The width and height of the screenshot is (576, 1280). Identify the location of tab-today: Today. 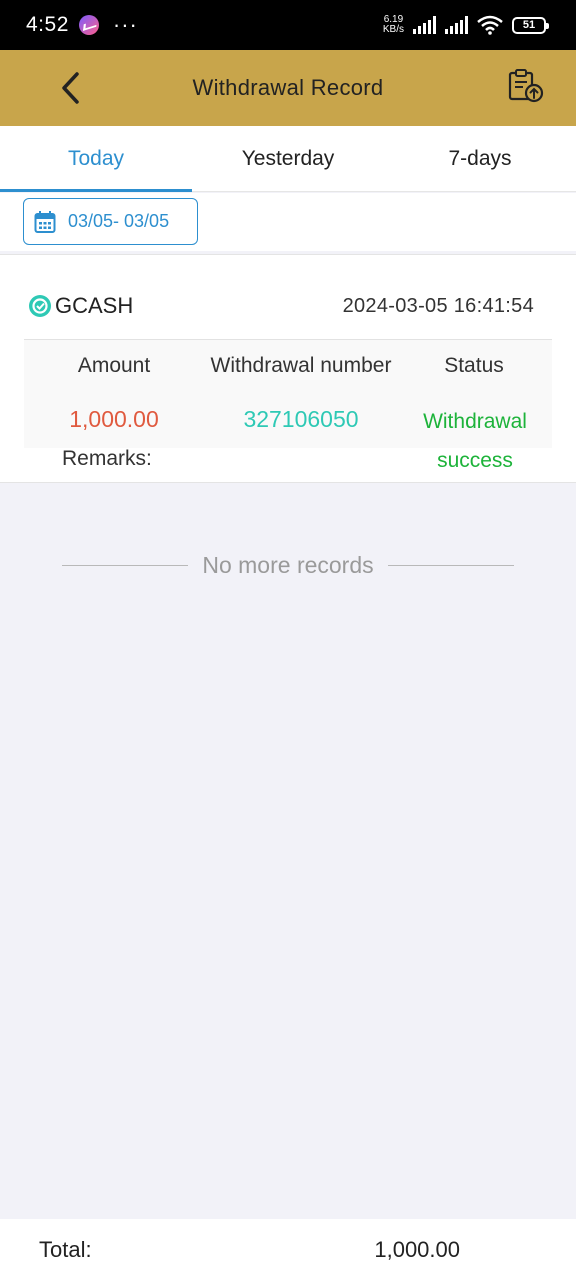
(96, 159).